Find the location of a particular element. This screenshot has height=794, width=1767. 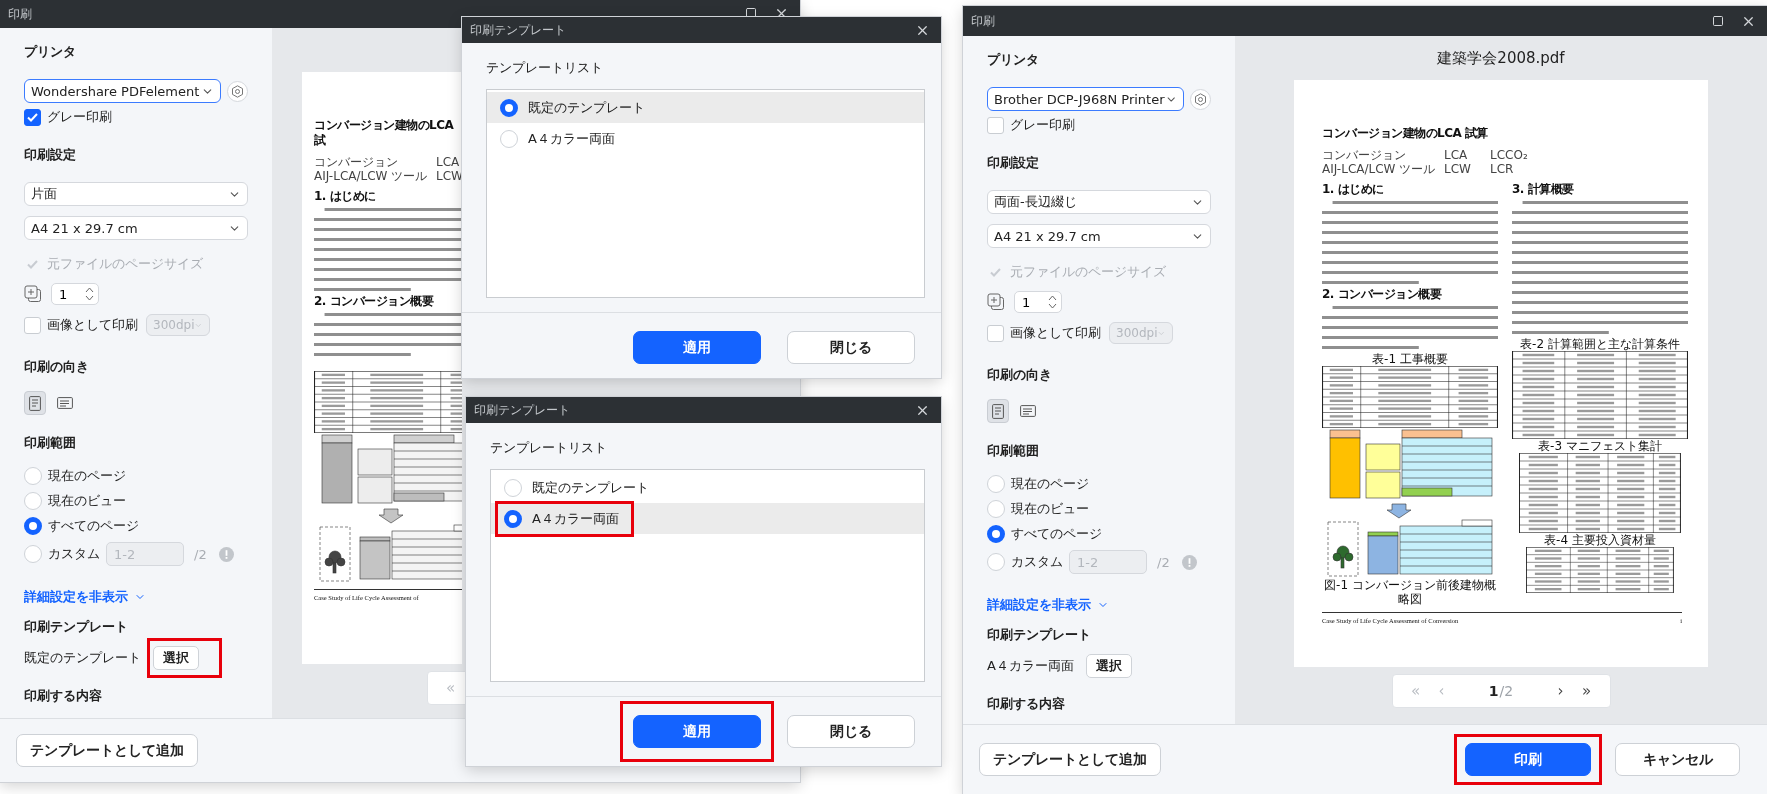

table-caption: 表-4 主要投入資材量 is located at coordinates (1600, 540).